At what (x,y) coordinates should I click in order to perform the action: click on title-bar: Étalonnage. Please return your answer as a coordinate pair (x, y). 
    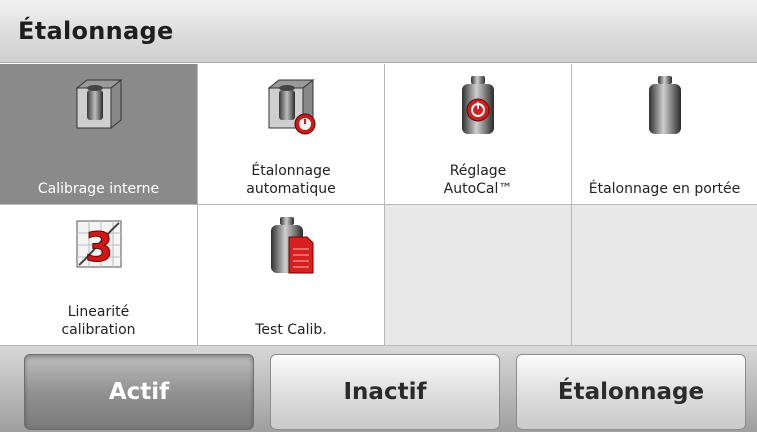
    Looking at the image, I should click on (378, 31).